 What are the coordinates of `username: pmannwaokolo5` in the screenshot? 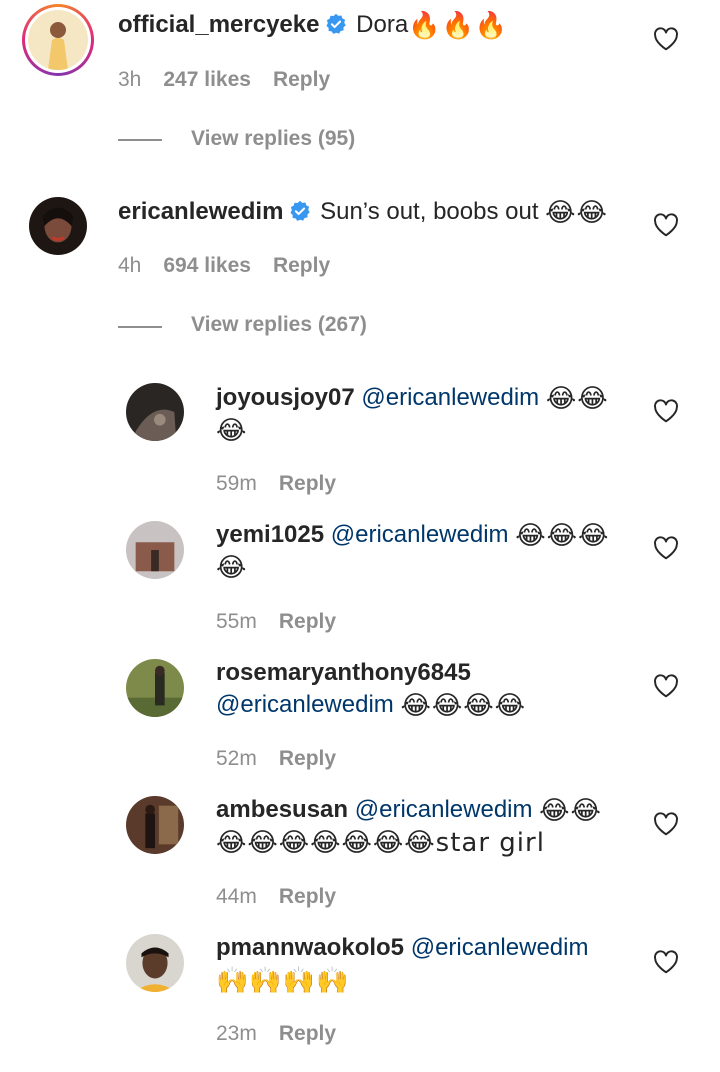 It's located at (310, 947).